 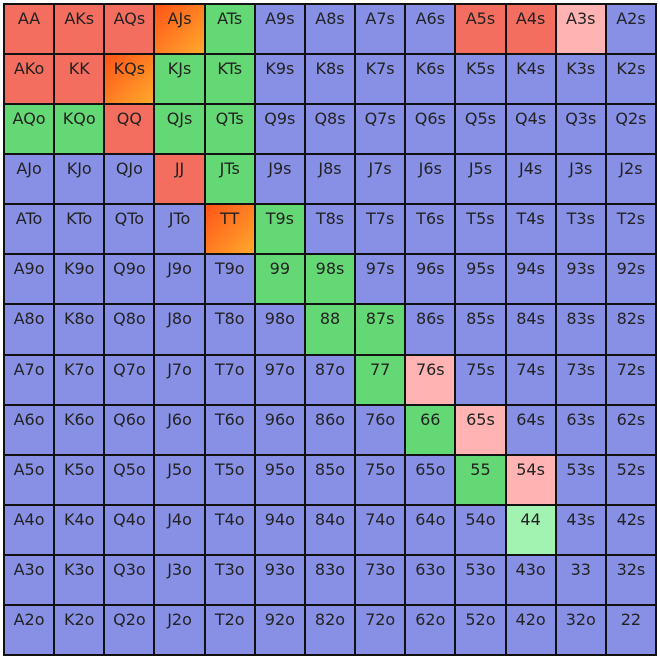 What do you see at coordinates (80, 430) in the screenshot?
I see `hand-cell-k6o: K6o` at bounding box center [80, 430].